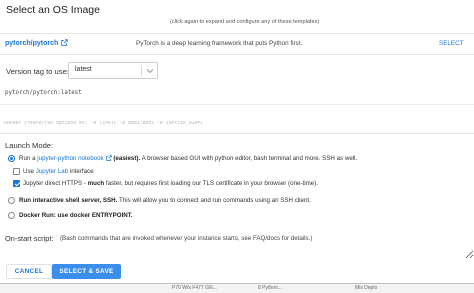 Image resolution: width=474 pixels, height=293 pixels. What do you see at coordinates (237, 288) in the screenshot?
I see `background-page-strip: P70 W/s F477 GN... 8 Python... Mis Deplo` at bounding box center [237, 288].